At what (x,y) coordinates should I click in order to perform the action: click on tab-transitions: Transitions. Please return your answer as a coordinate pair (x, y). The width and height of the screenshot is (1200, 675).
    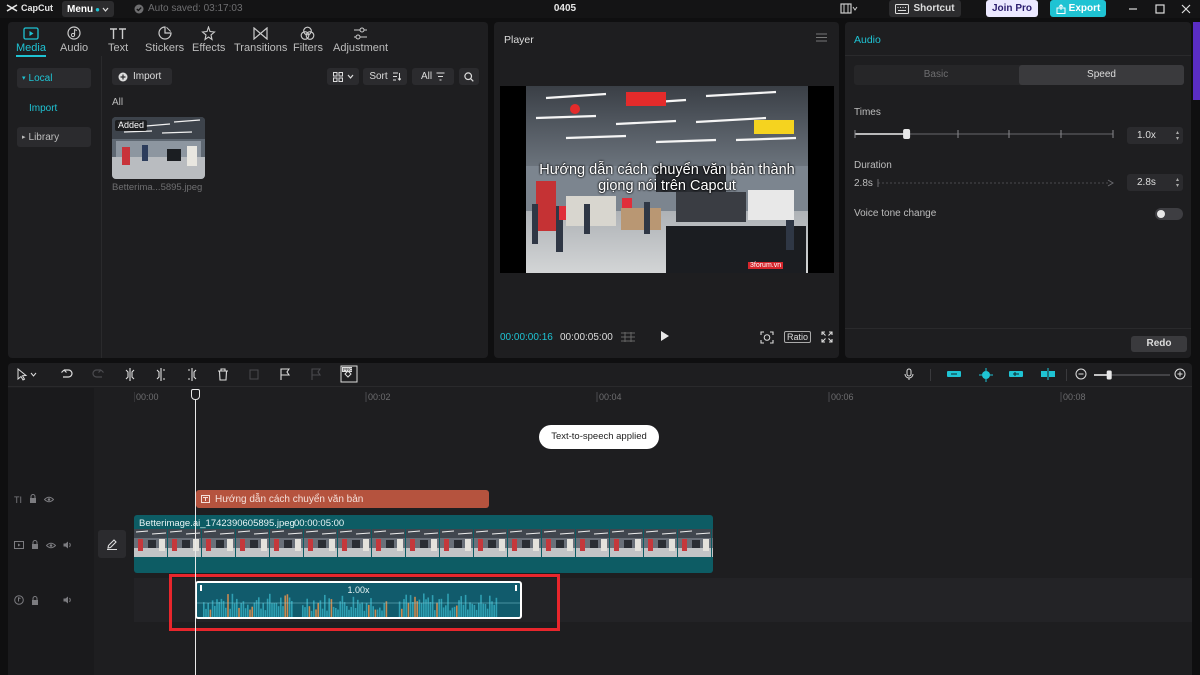
    Looking at the image, I should click on (260, 39).